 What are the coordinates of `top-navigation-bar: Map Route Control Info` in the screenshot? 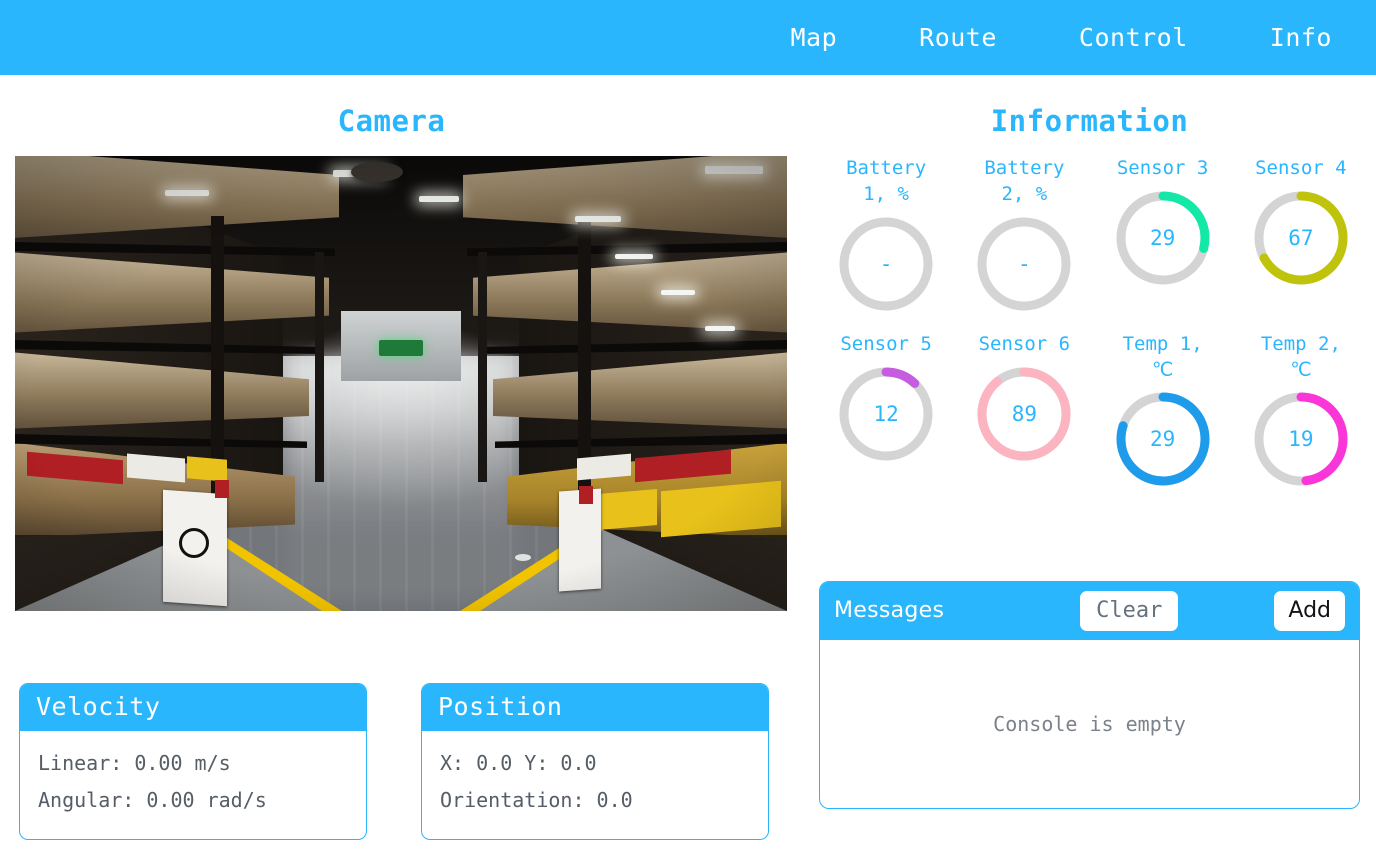 It's located at (688, 37).